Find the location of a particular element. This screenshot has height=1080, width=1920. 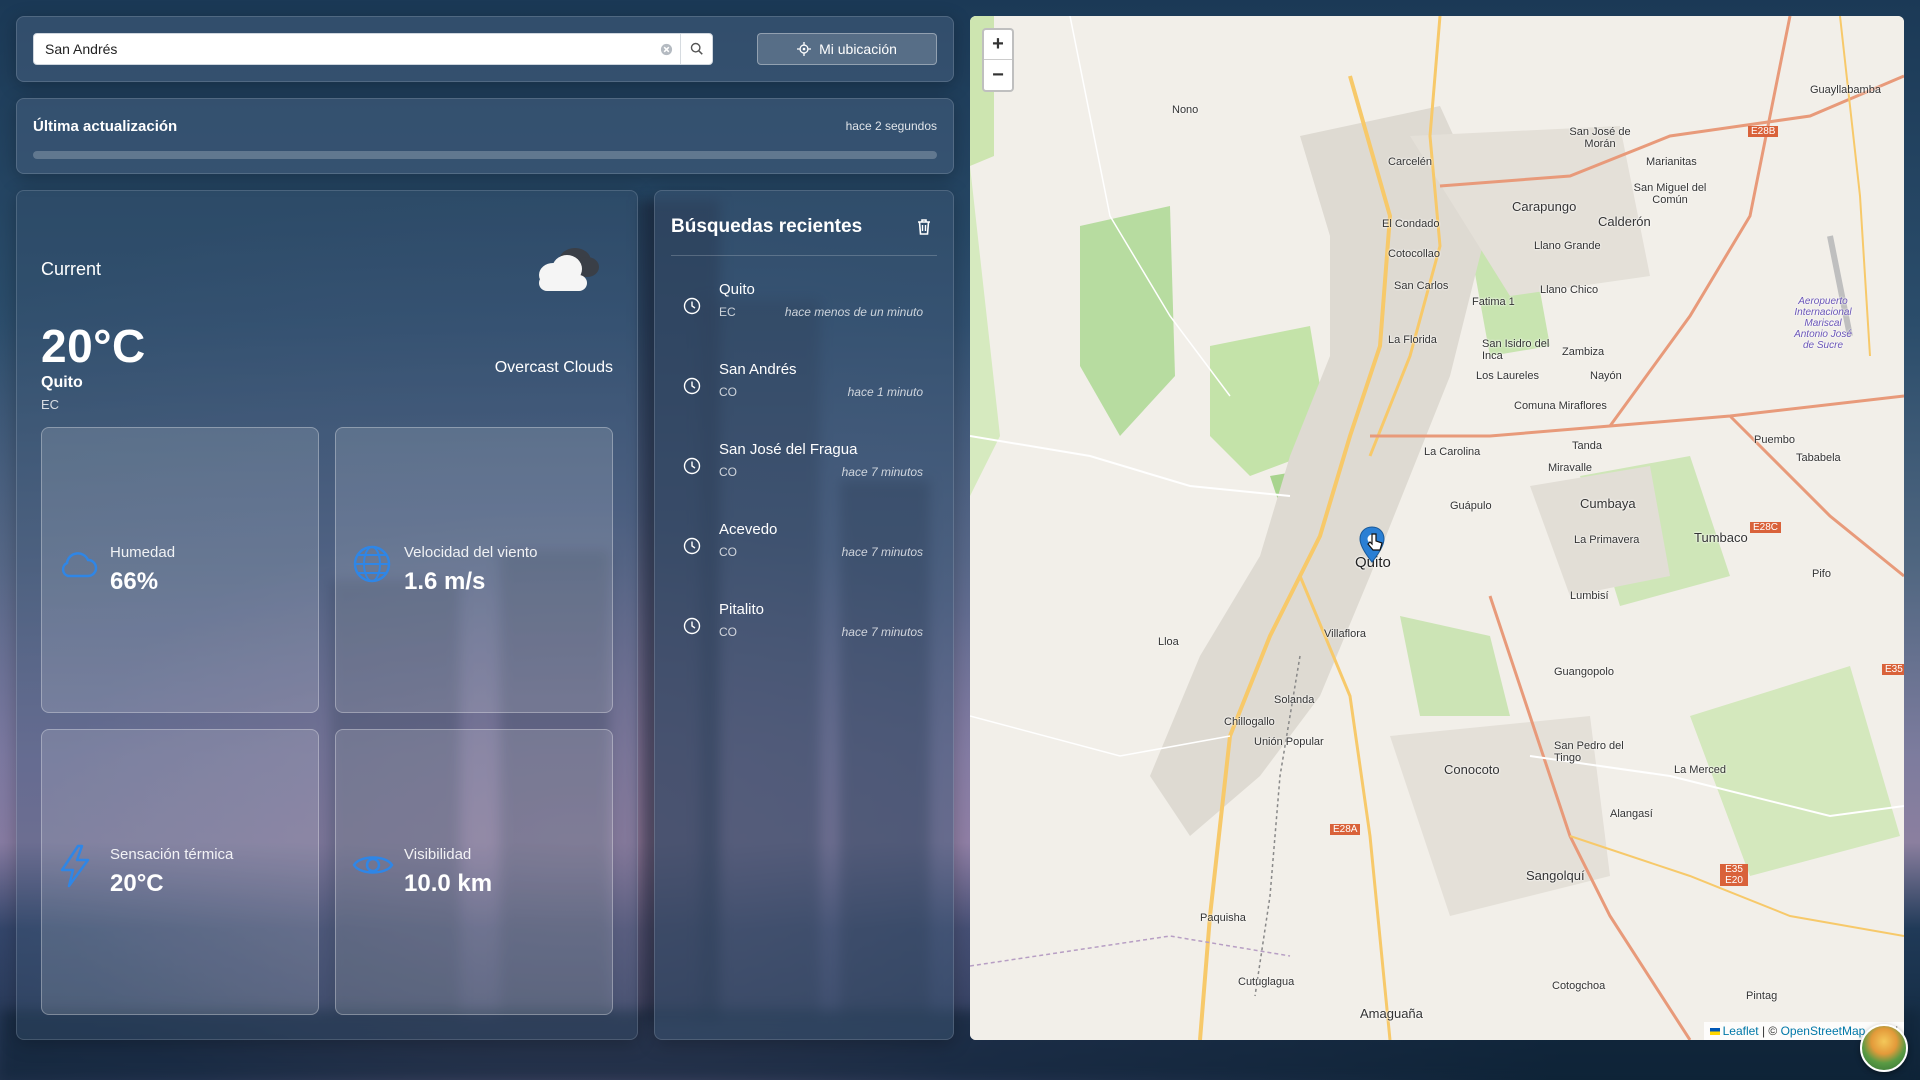

map-label: Guayllabamba is located at coordinates (1845, 90).